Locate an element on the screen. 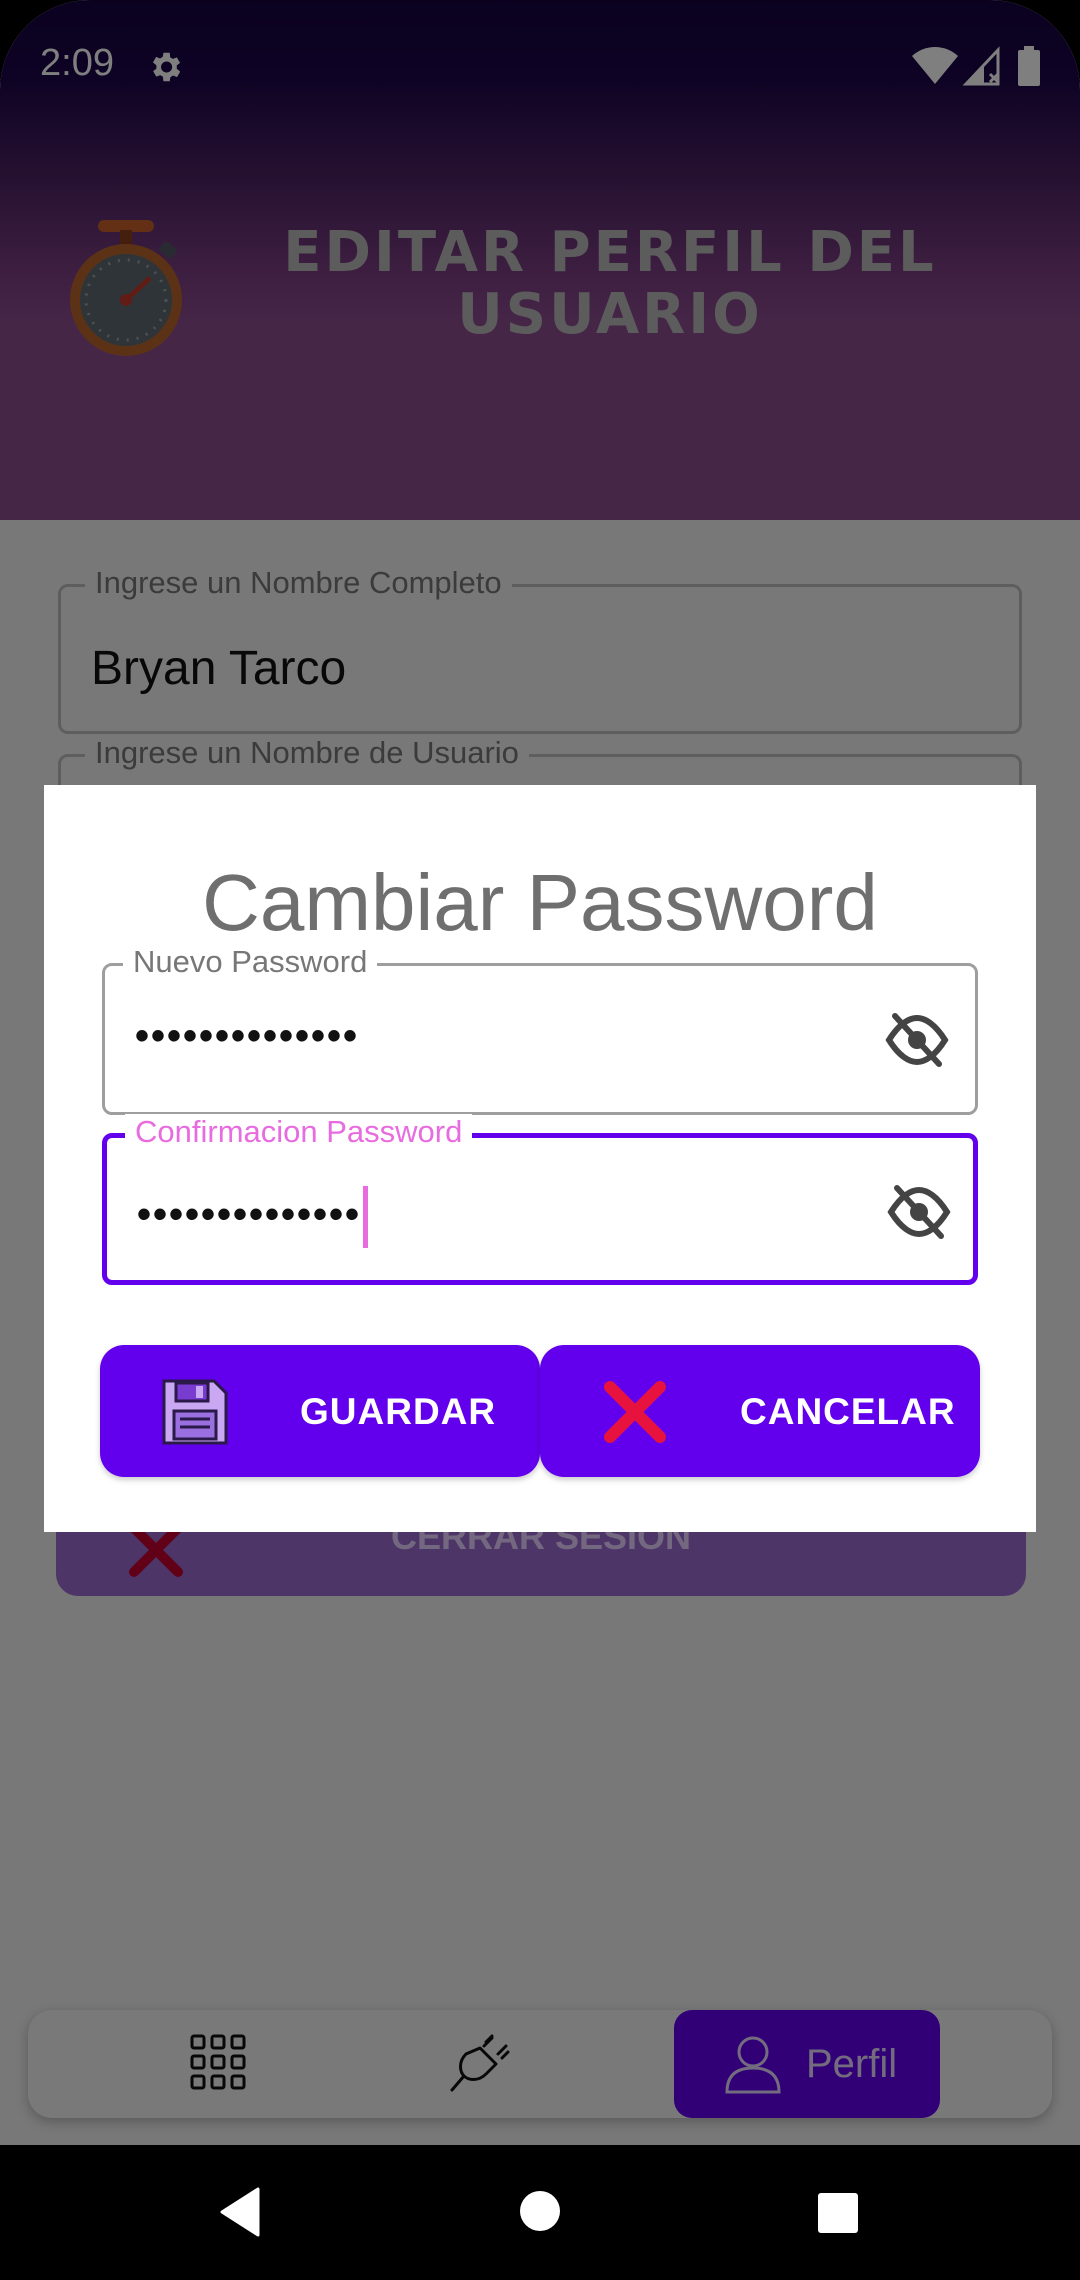 Image resolution: width=1080 pixels, height=2280 pixels. system-navigation-bar is located at coordinates (540, 2212).